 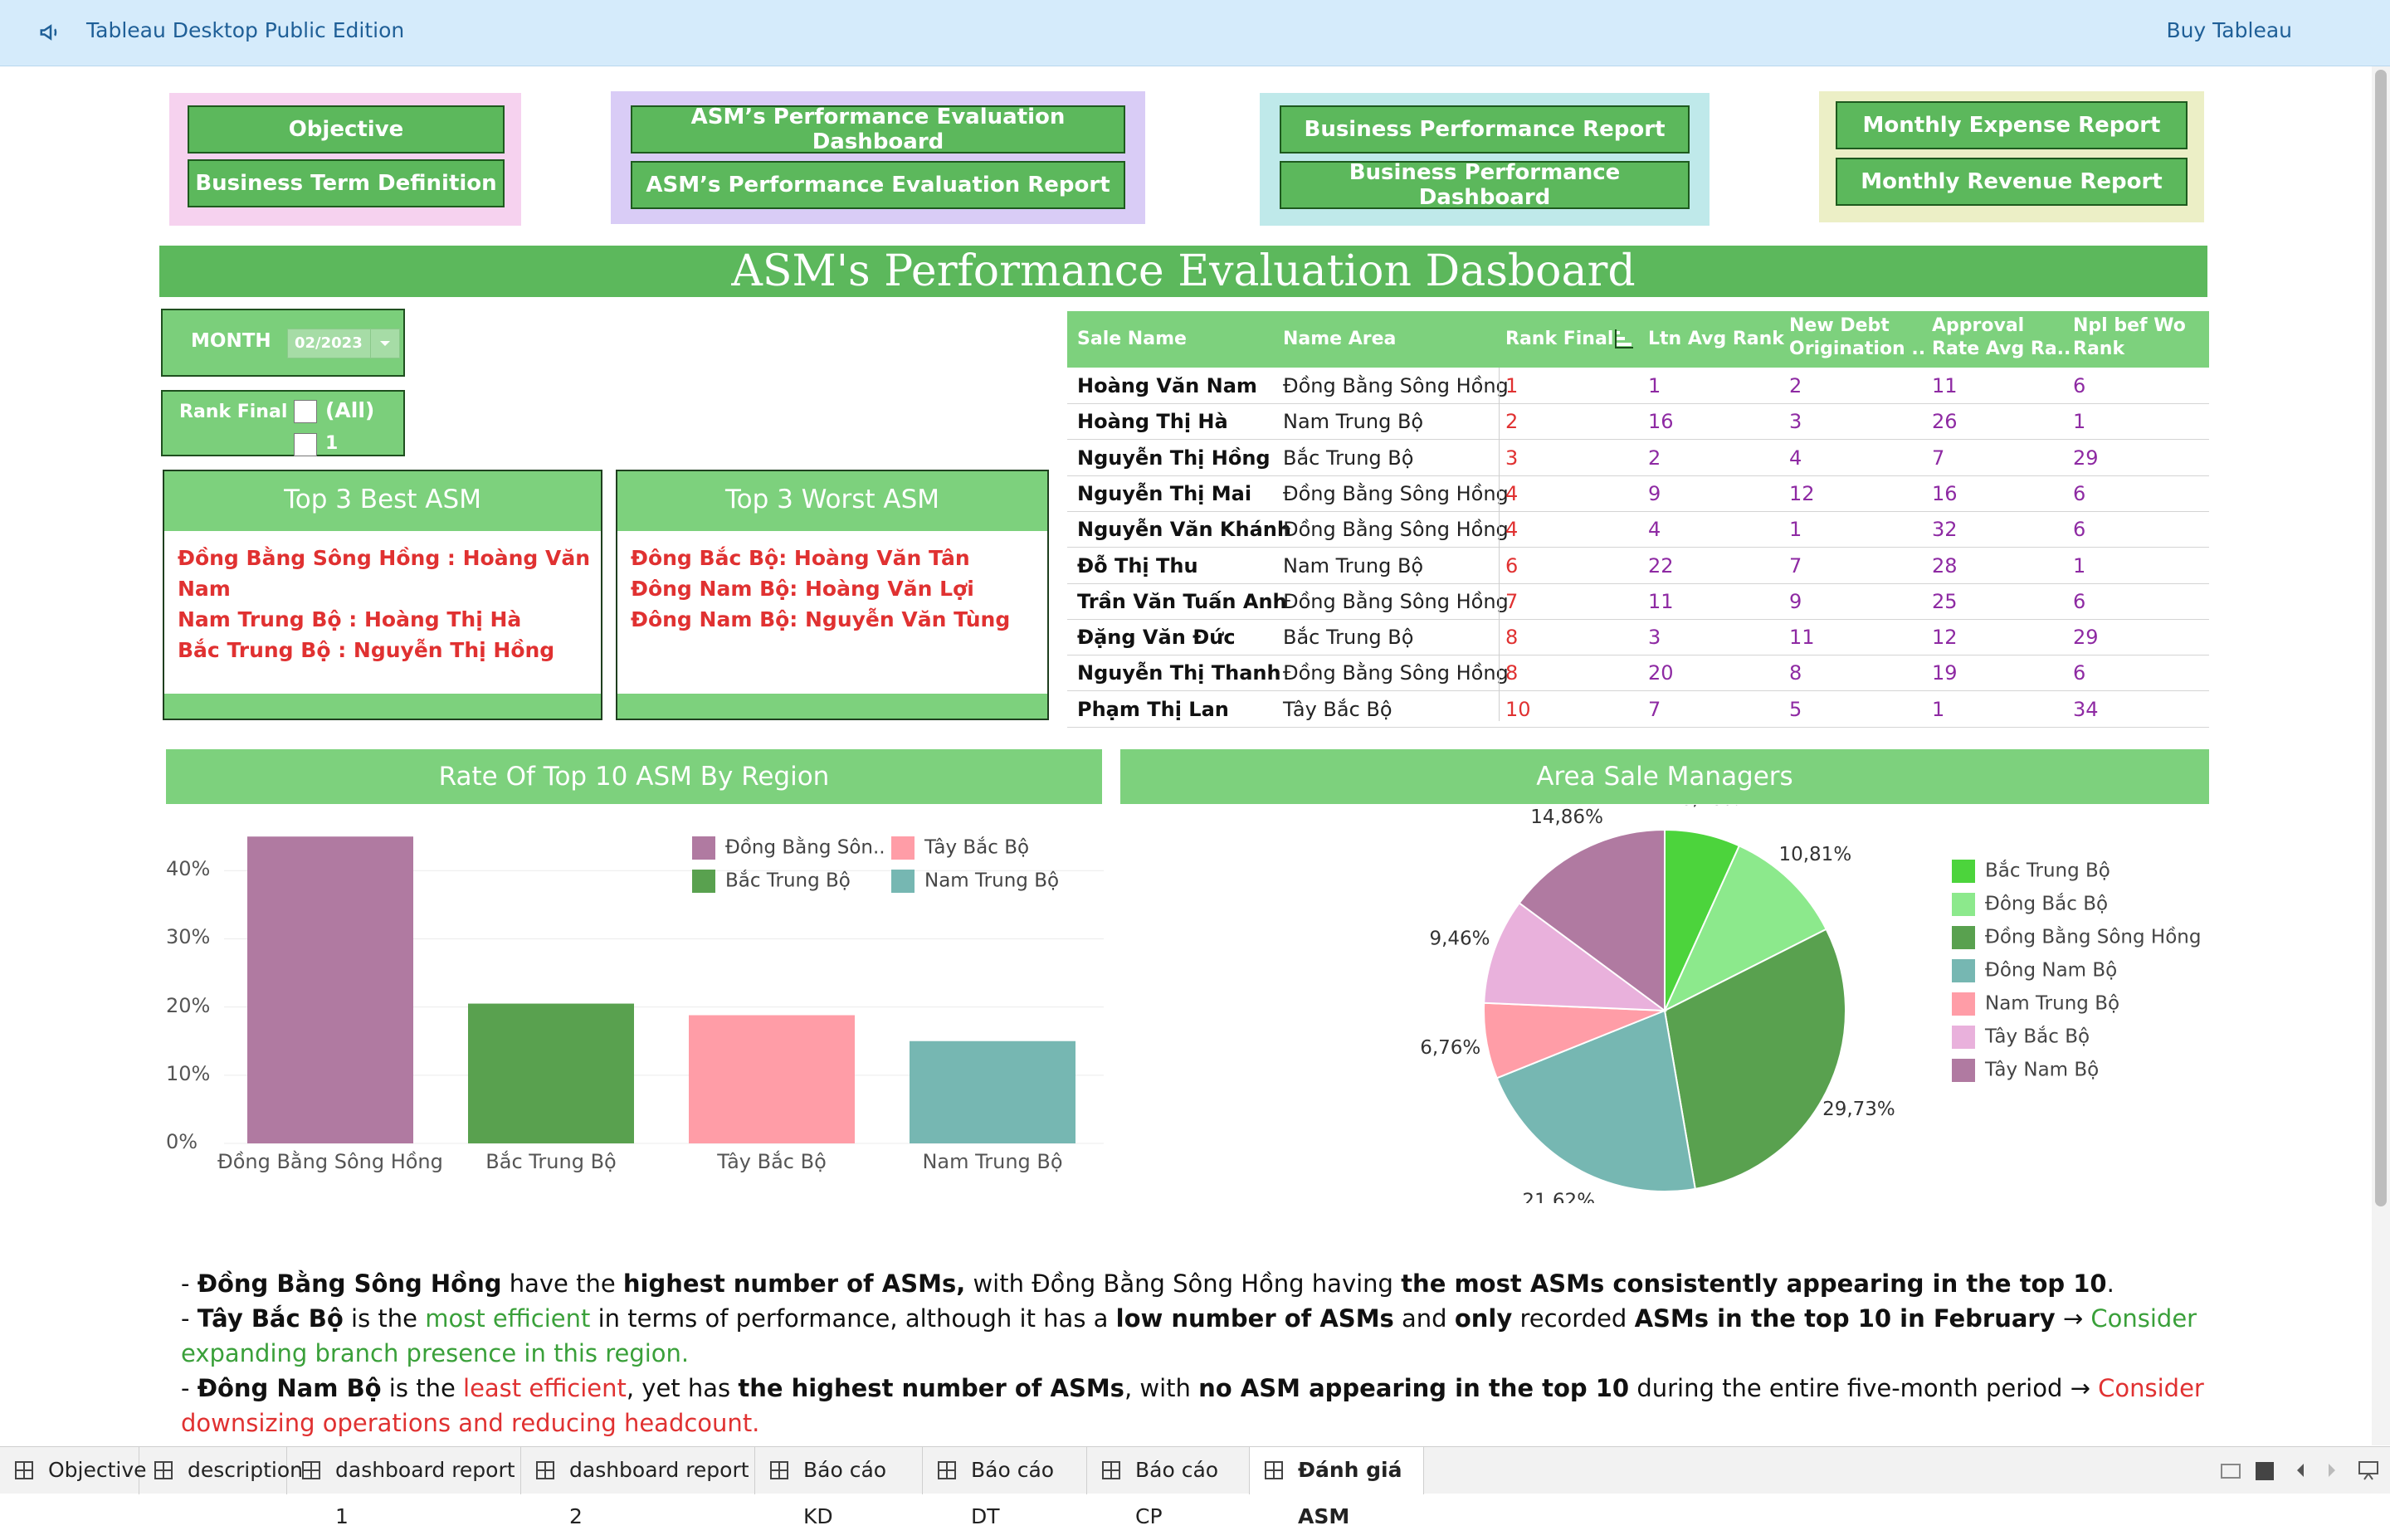 What do you see at coordinates (1625, 338) in the screenshot?
I see `sort-ascending-icon` at bounding box center [1625, 338].